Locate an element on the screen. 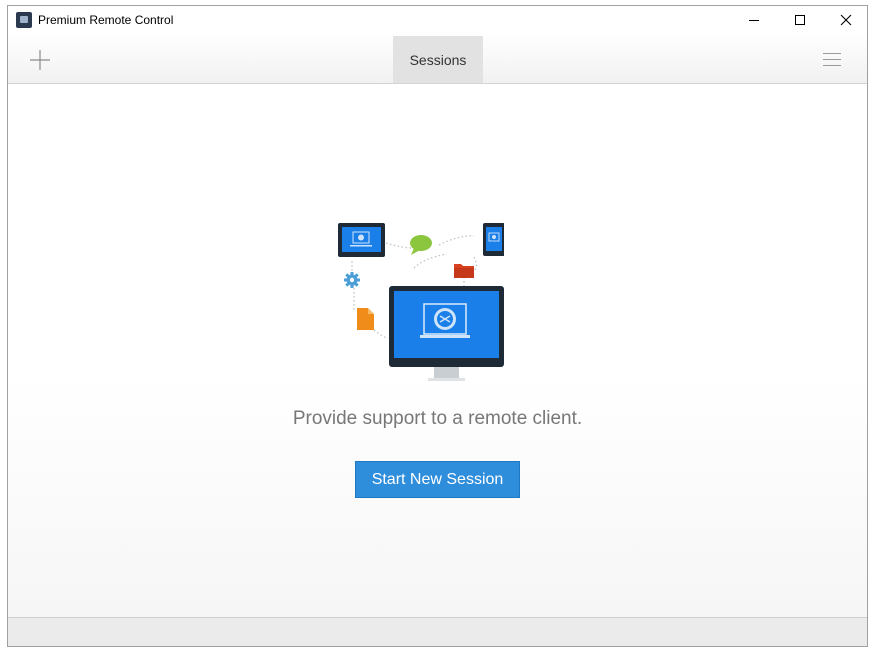 This screenshot has height=652, width=876. remote-support-illustration is located at coordinates (421, 302).